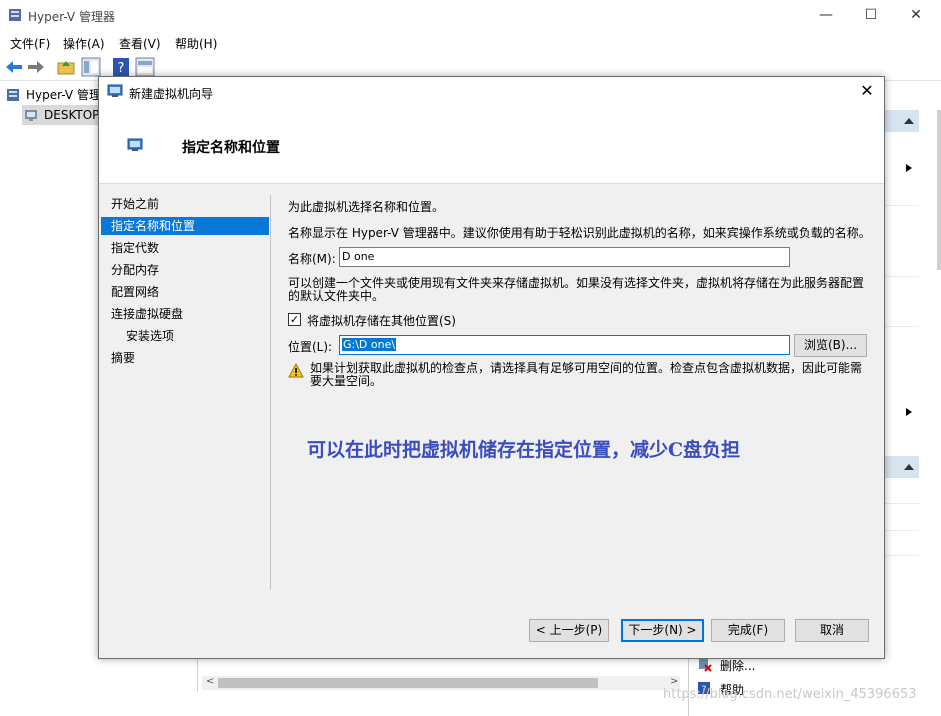 This screenshot has width=941, height=716. I want to click on store-elsewhere-checkbox: ✓, so click(294, 319).